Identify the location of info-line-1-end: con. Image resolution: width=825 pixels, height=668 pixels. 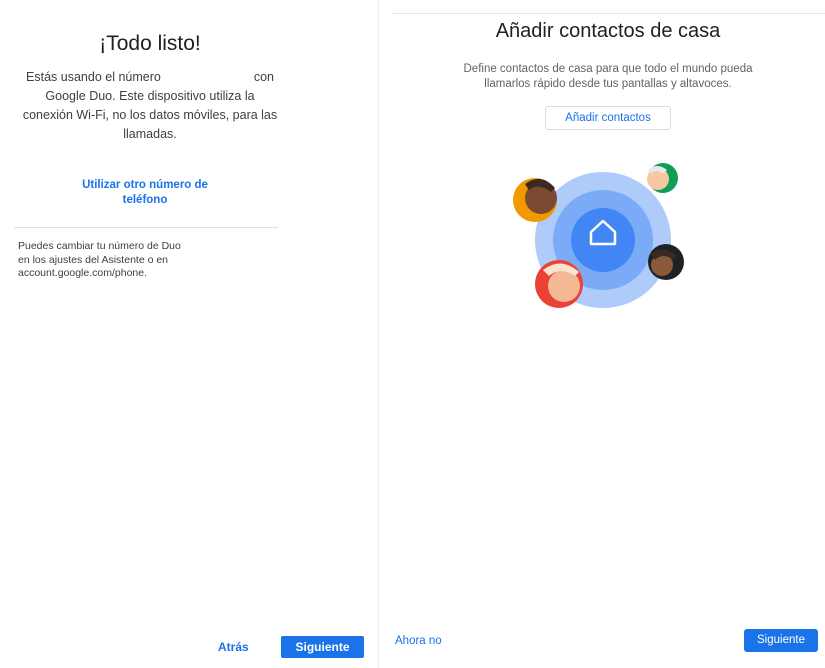
(263, 77).